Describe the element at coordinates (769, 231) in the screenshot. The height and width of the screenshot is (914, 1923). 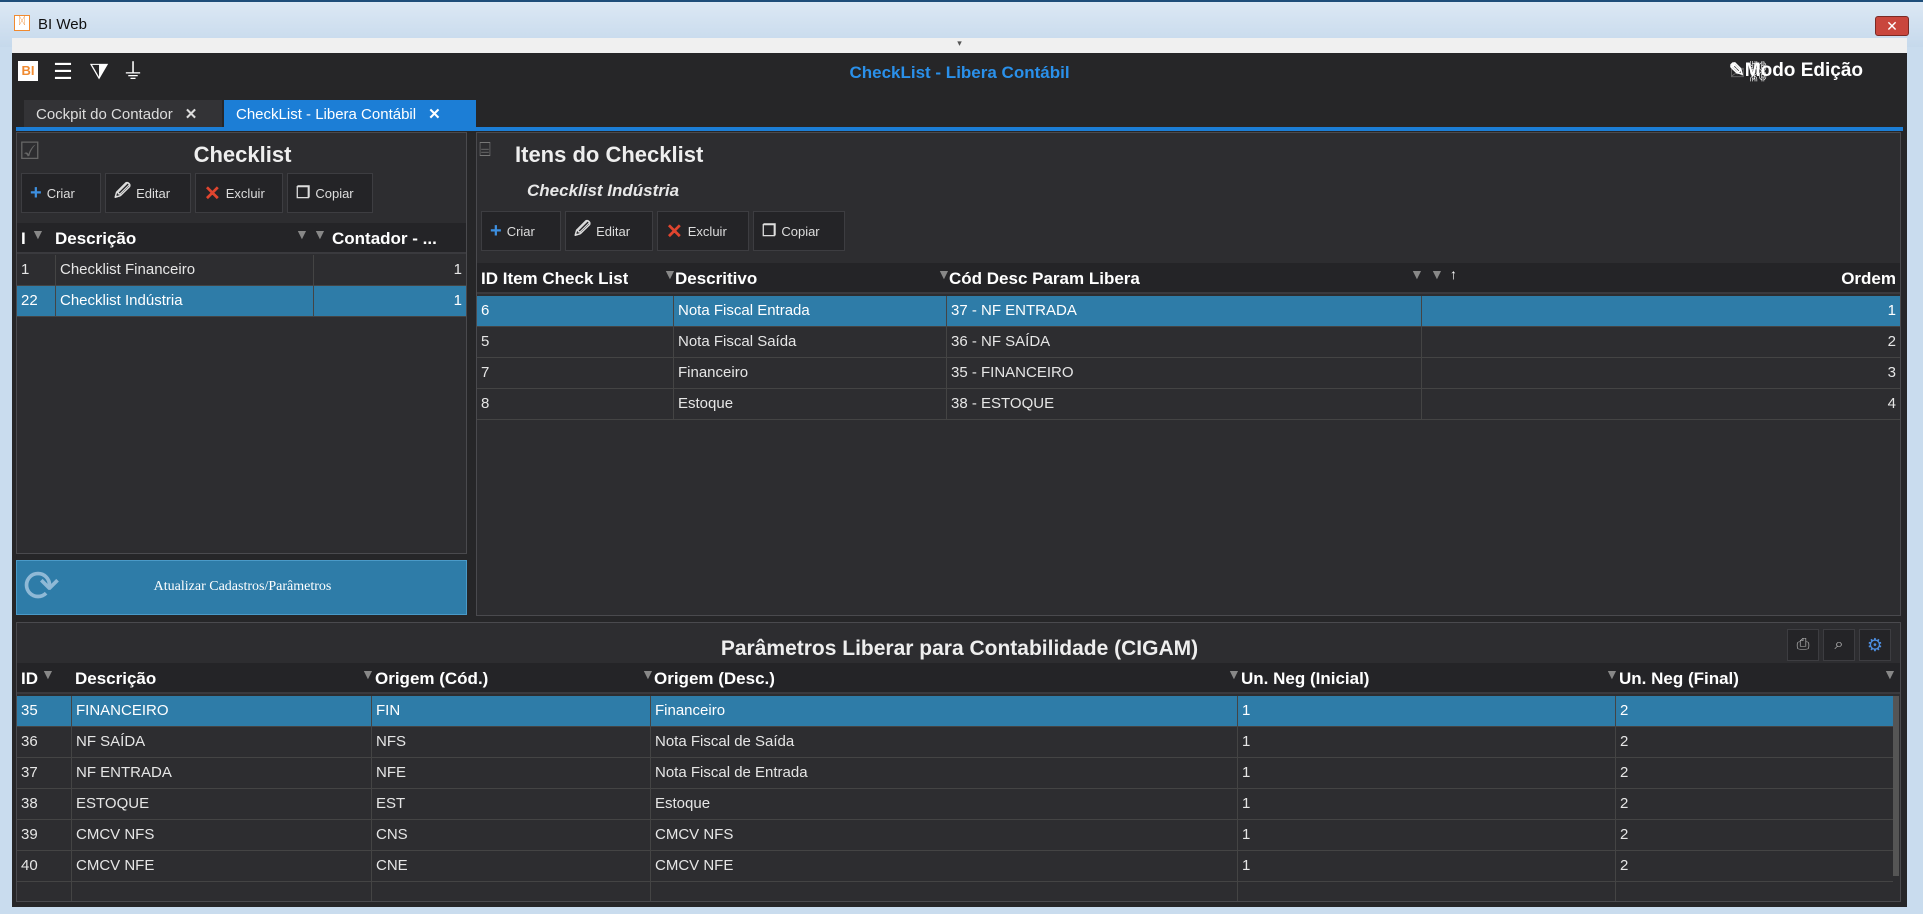
I see `copy-icon: ❐` at that location.